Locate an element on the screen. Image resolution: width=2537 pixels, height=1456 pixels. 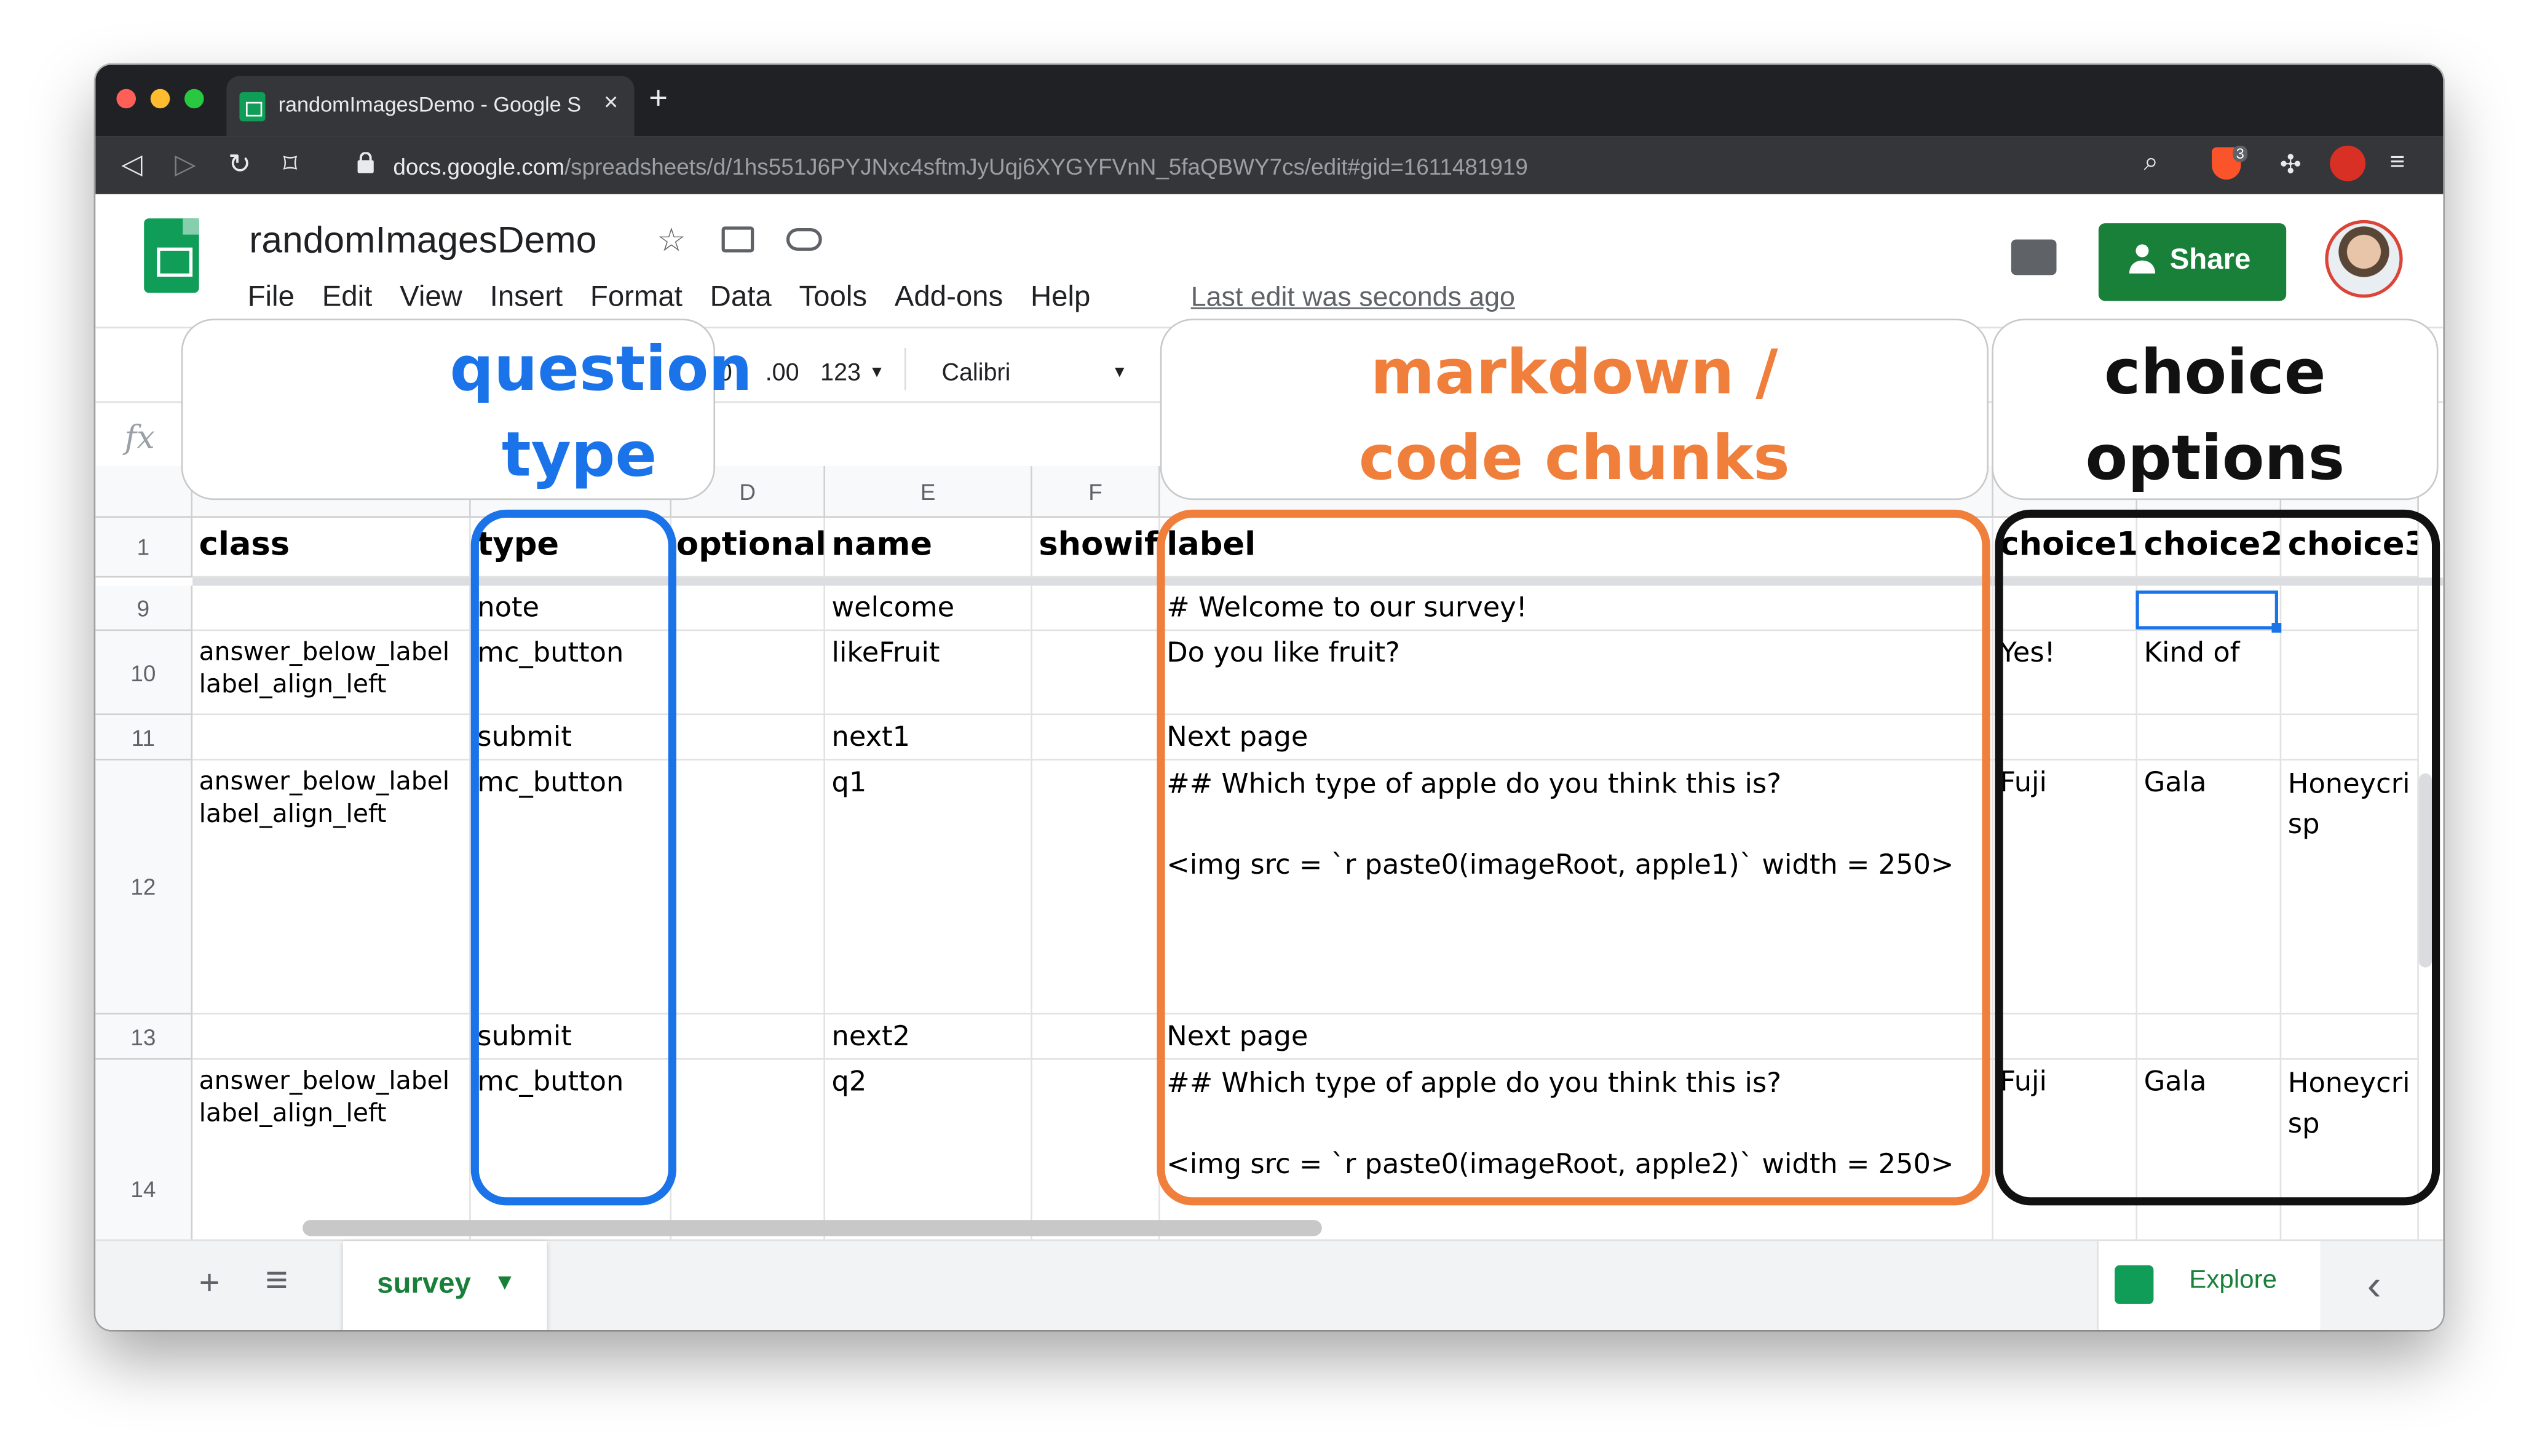
callout-markdown: markdown / code chunks is located at coordinates (1574, 410).